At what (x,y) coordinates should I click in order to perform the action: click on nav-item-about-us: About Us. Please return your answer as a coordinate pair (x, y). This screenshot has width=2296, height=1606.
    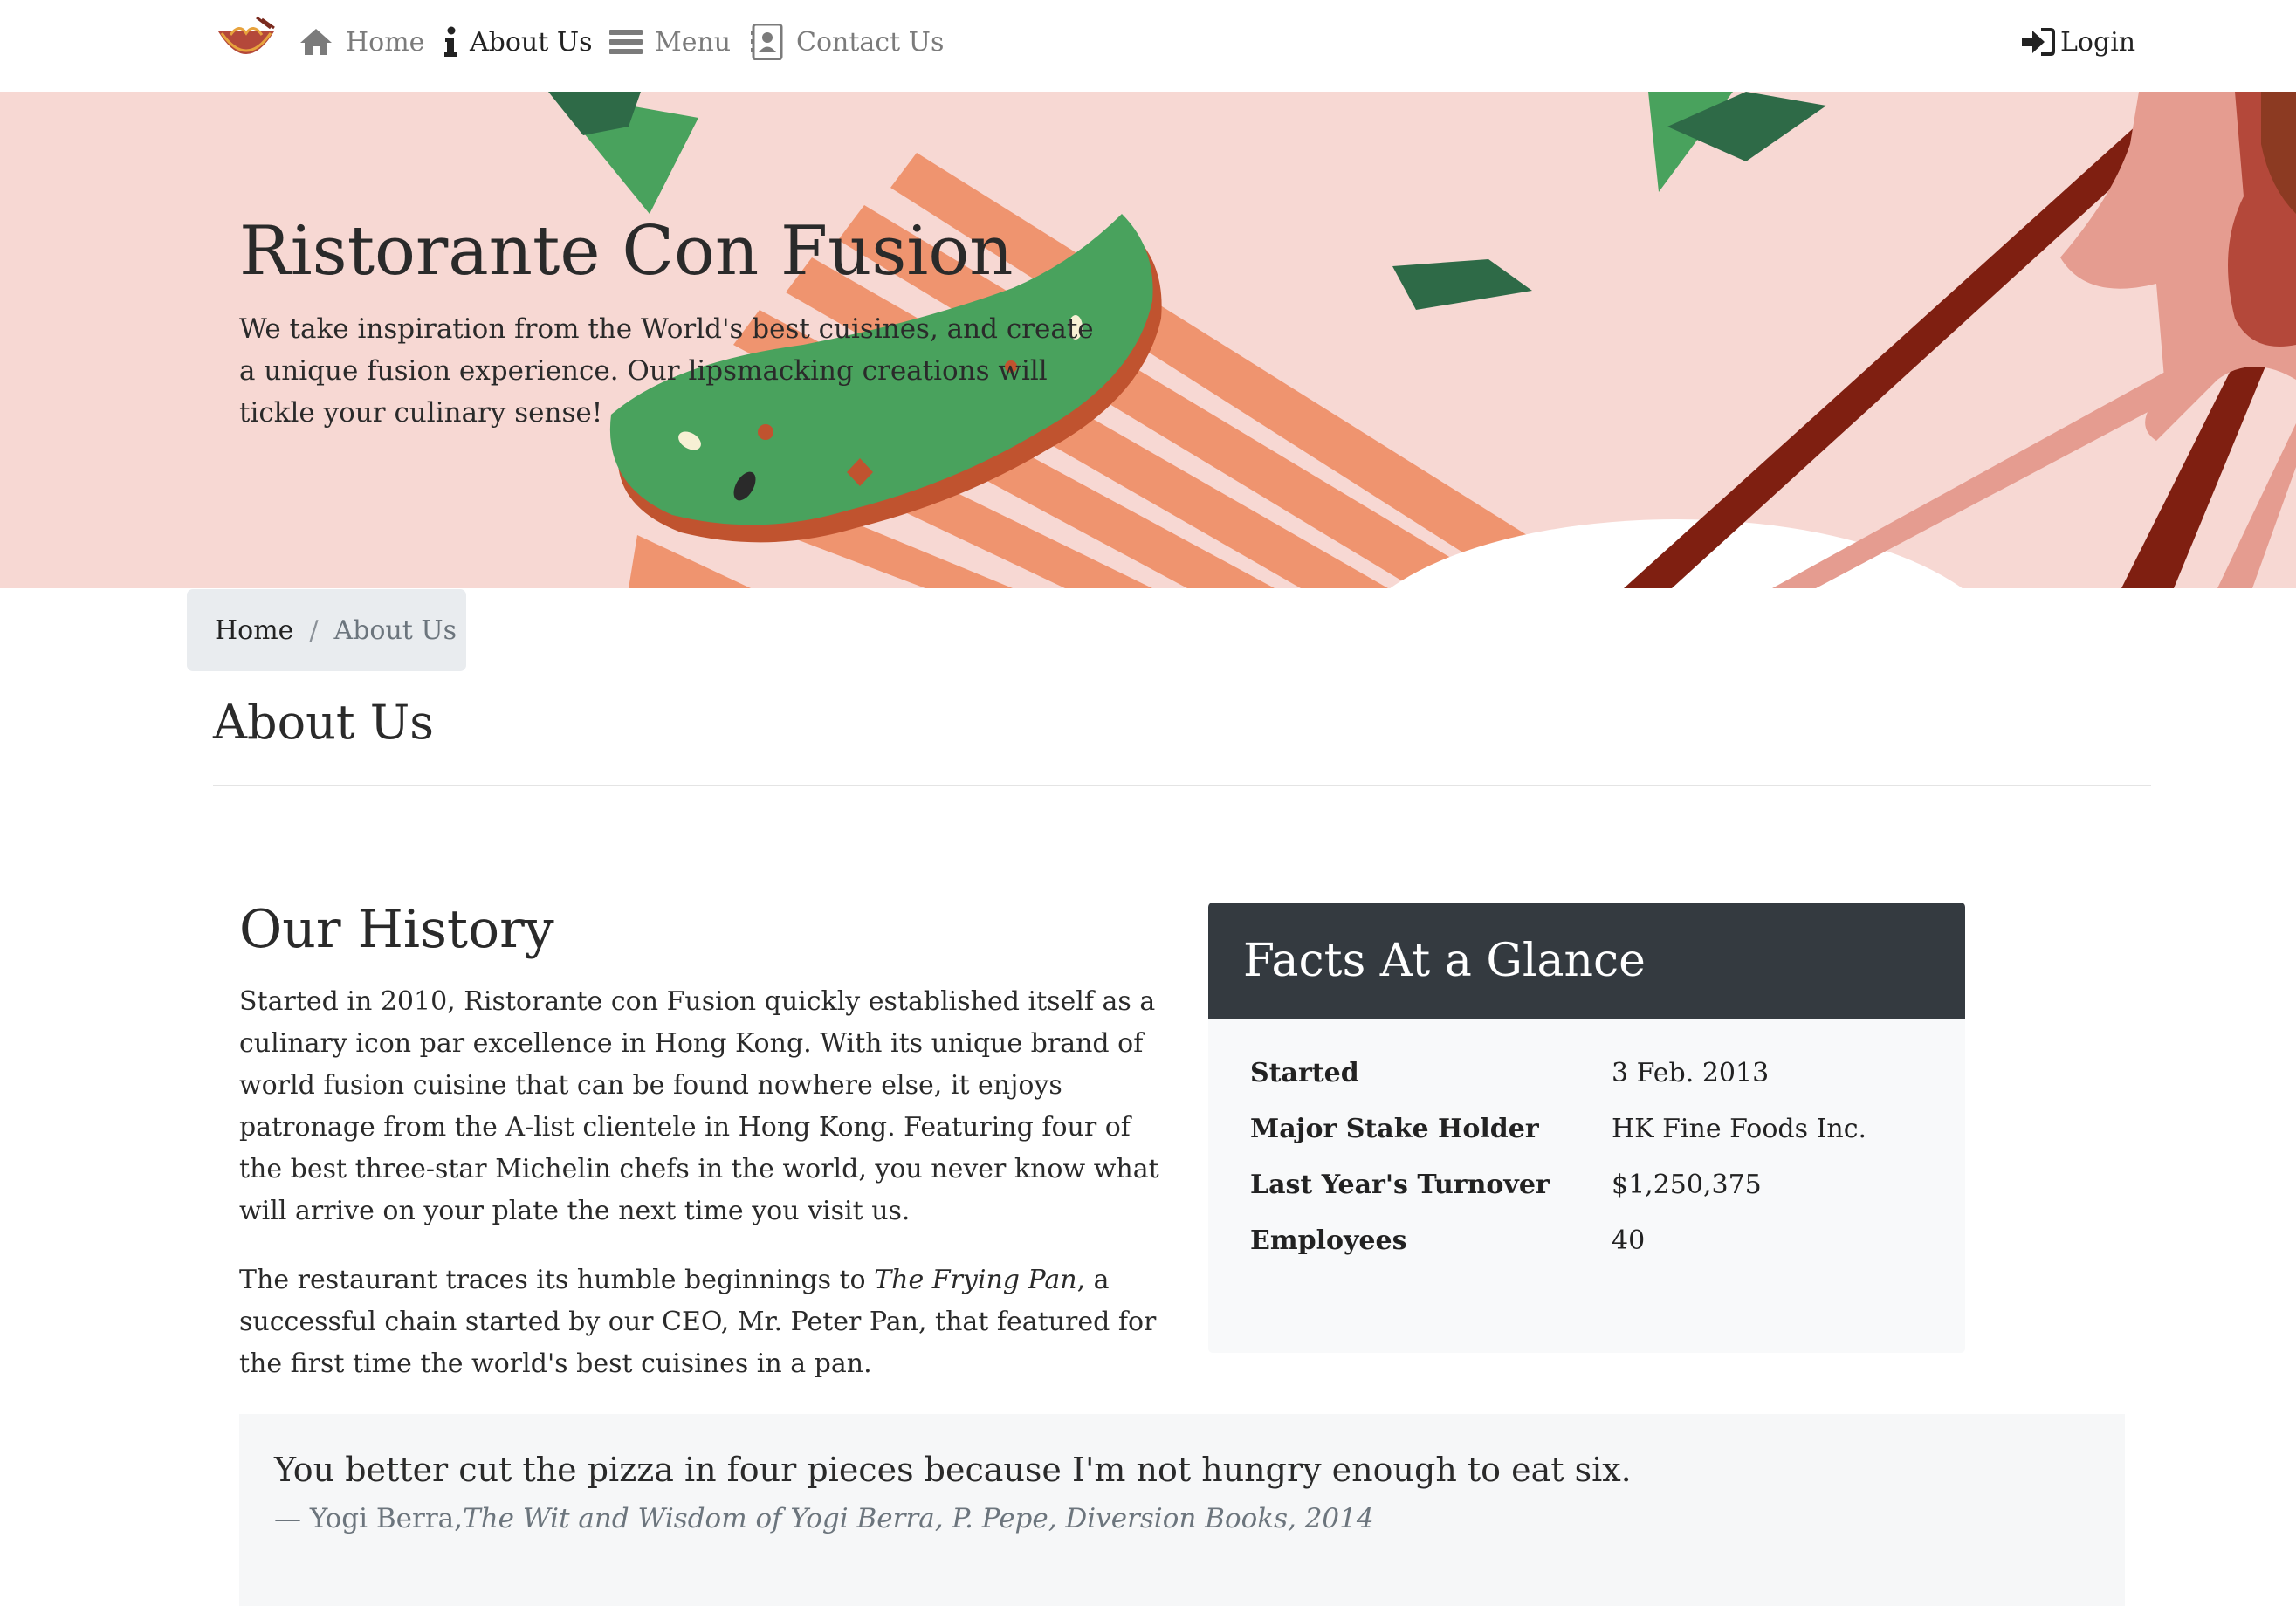
    Looking at the image, I should click on (518, 42).